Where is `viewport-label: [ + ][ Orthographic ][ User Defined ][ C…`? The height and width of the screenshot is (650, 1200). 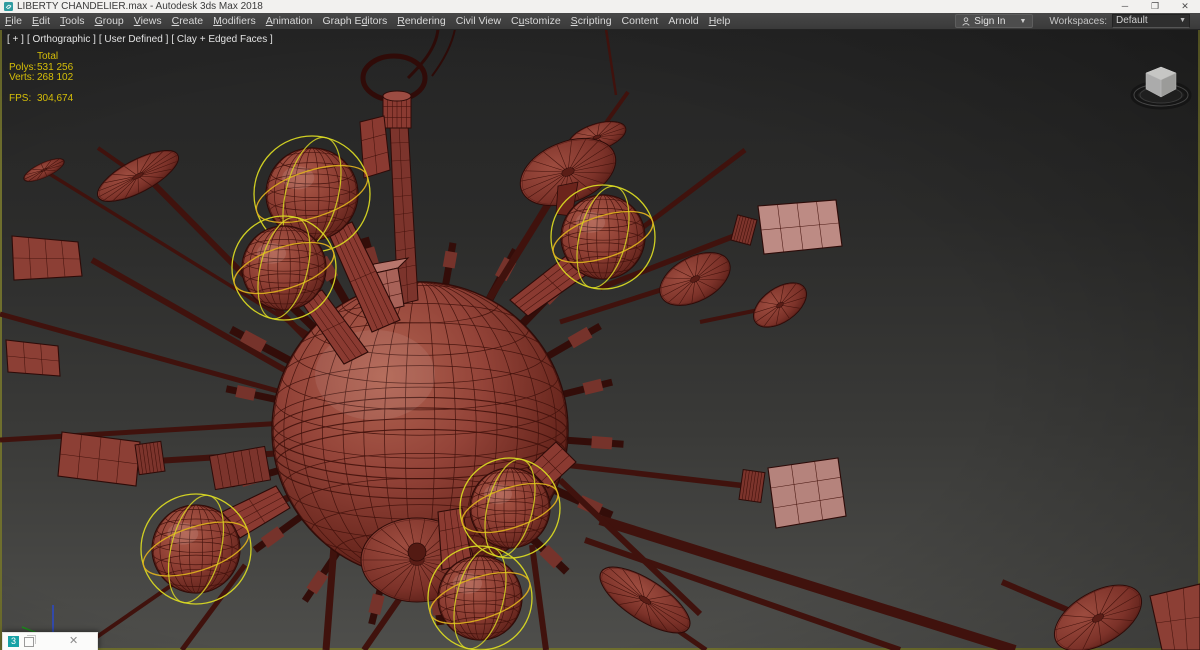 viewport-label: [ + ][ Orthographic ][ User Defined ][ C… is located at coordinates (140, 39).